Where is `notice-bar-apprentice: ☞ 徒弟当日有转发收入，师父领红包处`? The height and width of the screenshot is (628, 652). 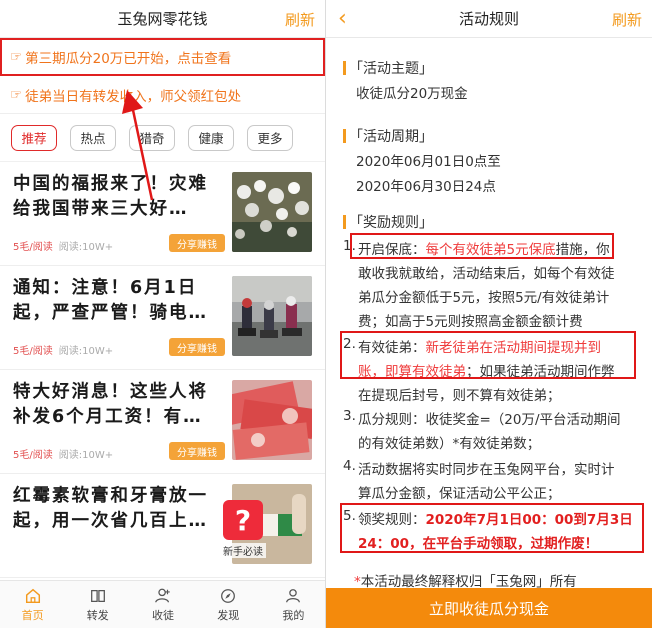
notice-bar-apprentice: ☞ 徒弟当日有转发收入，师父领红包处 is located at coordinates (162, 95).